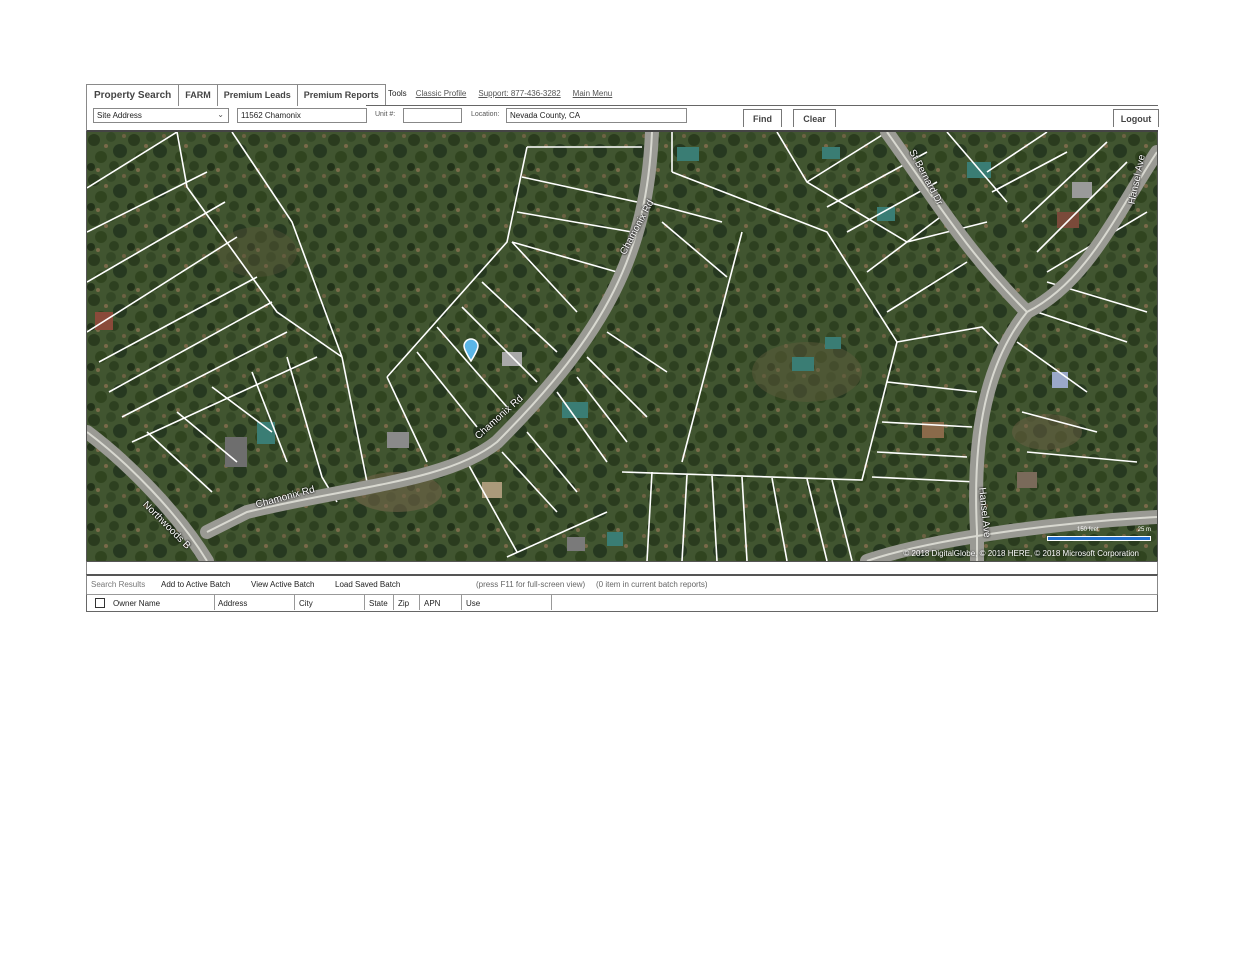 Image resolution: width=1242 pixels, height=960 pixels. What do you see at coordinates (471, 350) in the screenshot?
I see `location-pin-icon` at bounding box center [471, 350].